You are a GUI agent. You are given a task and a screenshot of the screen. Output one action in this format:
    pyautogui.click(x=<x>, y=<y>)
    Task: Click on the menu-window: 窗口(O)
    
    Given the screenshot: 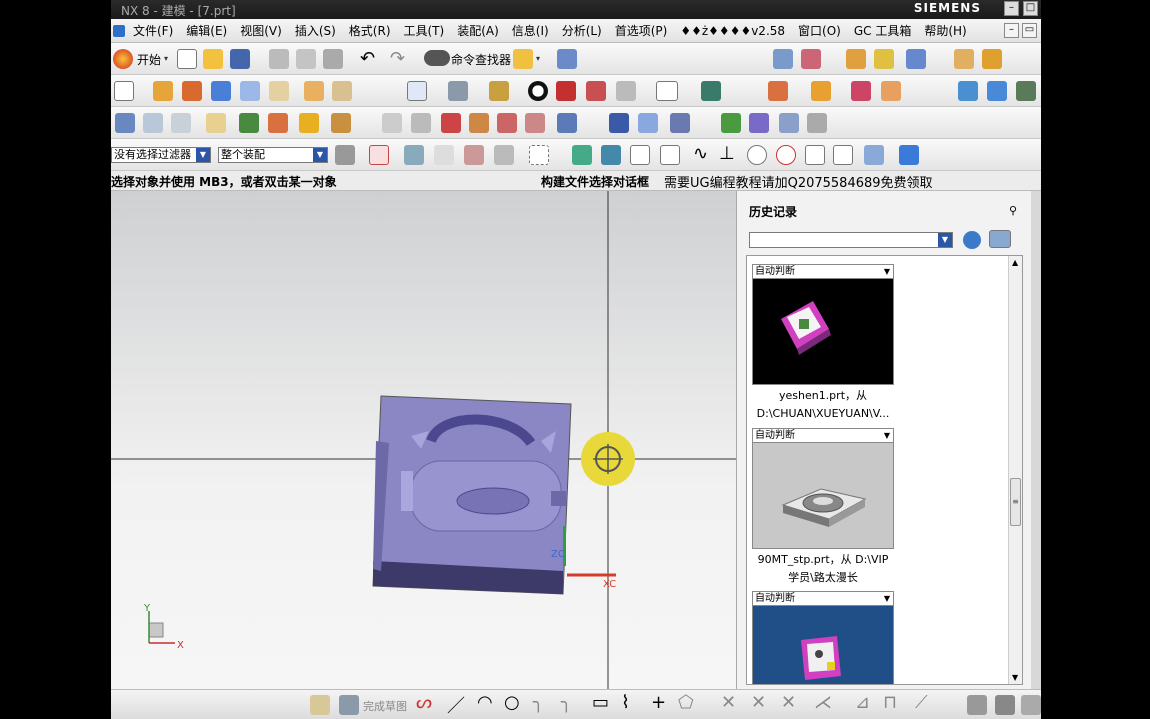 What is the action you would take?
    pyautogui.click(x=819, y=30)
    